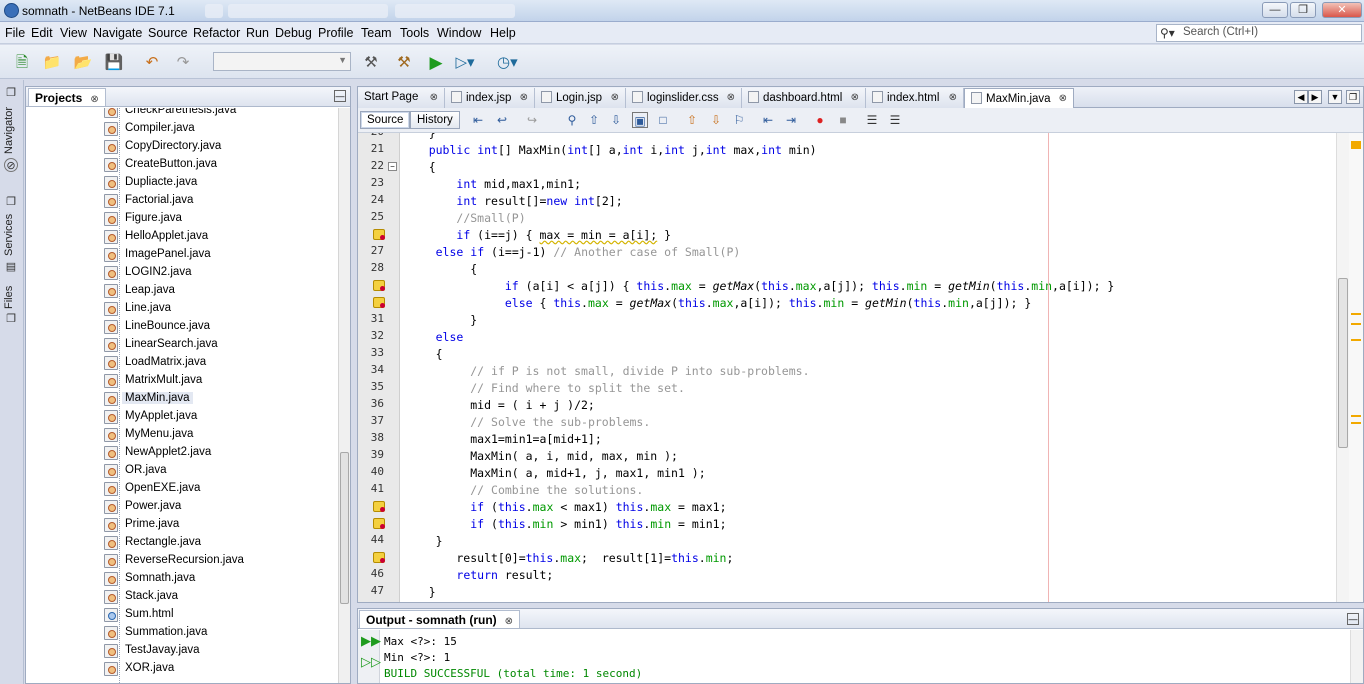  What do you see at coordinates (219, 237) in the screenshot?
I see `tree-file-item: HelloApplet.java` at bounding box center [219, 237].